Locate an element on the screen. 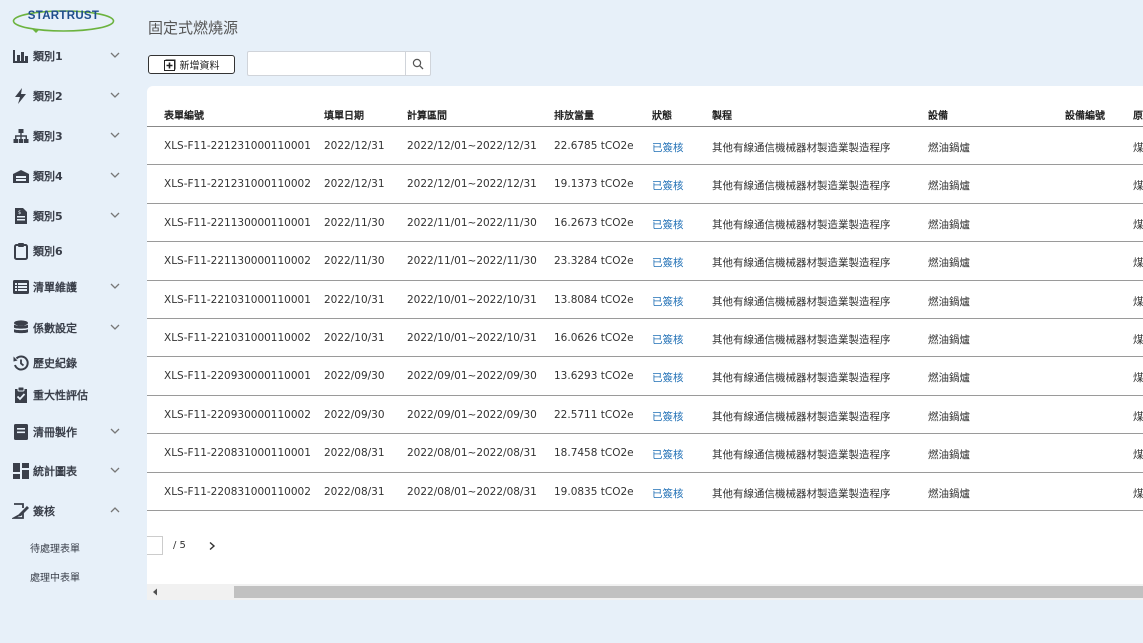 This screenshot has height=643, width=1143. col-calc-period: 計算區間 is located at coordinates (427, 114).